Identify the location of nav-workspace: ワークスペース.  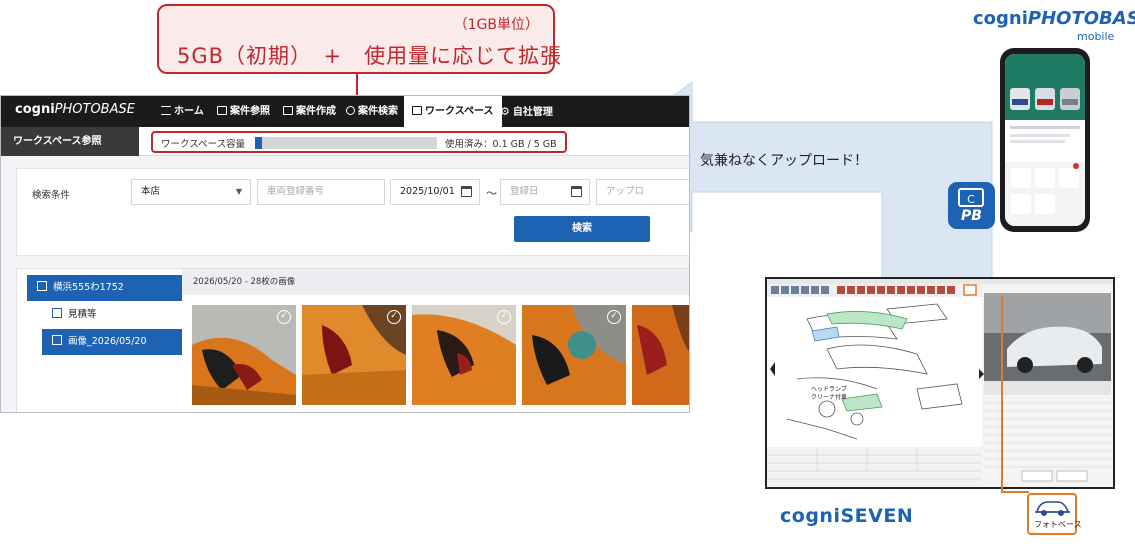
(453, 111).